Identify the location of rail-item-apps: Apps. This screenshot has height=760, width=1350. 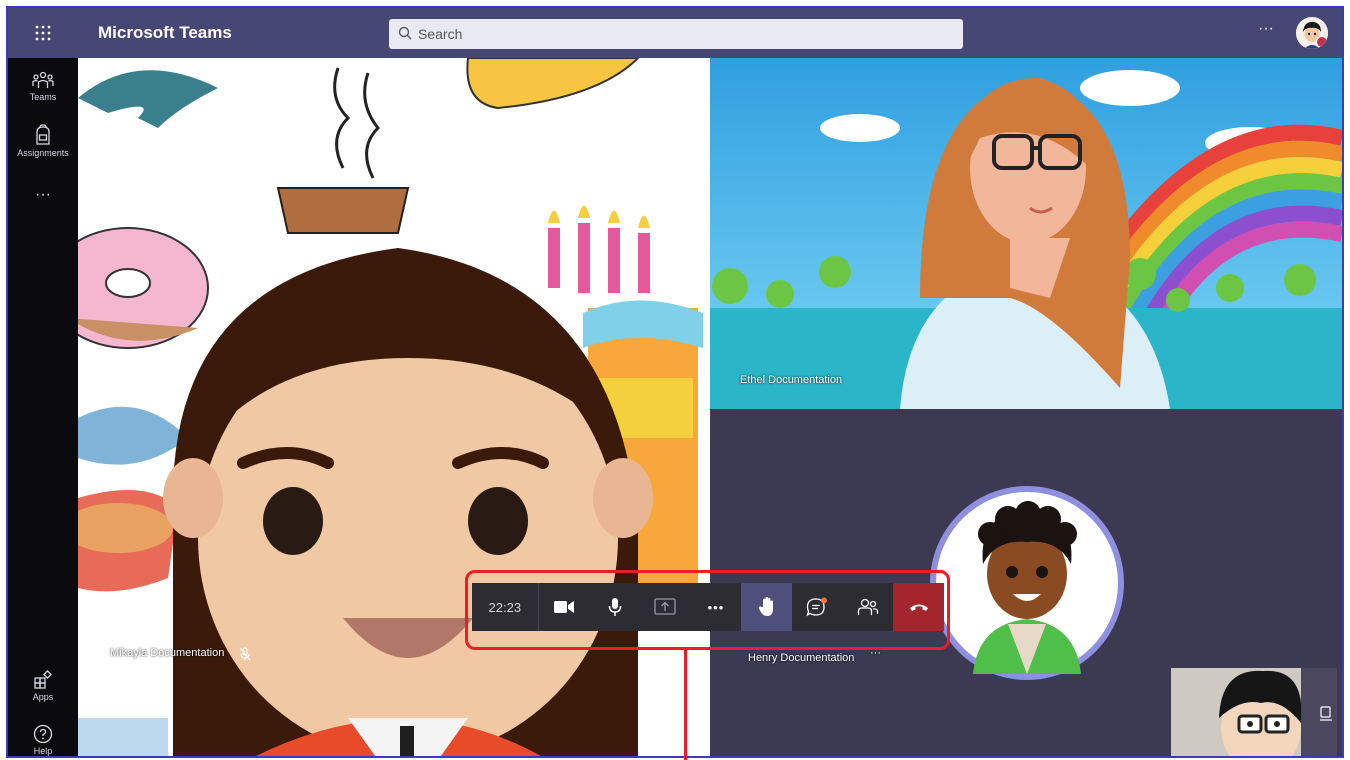
(43, 686).